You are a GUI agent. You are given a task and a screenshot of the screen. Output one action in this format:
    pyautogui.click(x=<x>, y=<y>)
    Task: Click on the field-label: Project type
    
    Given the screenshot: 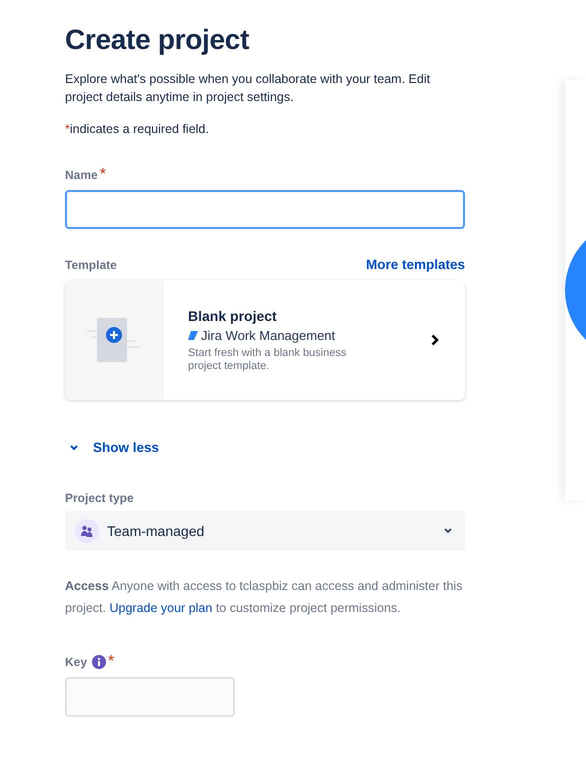 What is the action you would take?
    pyautogui.click(x=100, y=498)
    